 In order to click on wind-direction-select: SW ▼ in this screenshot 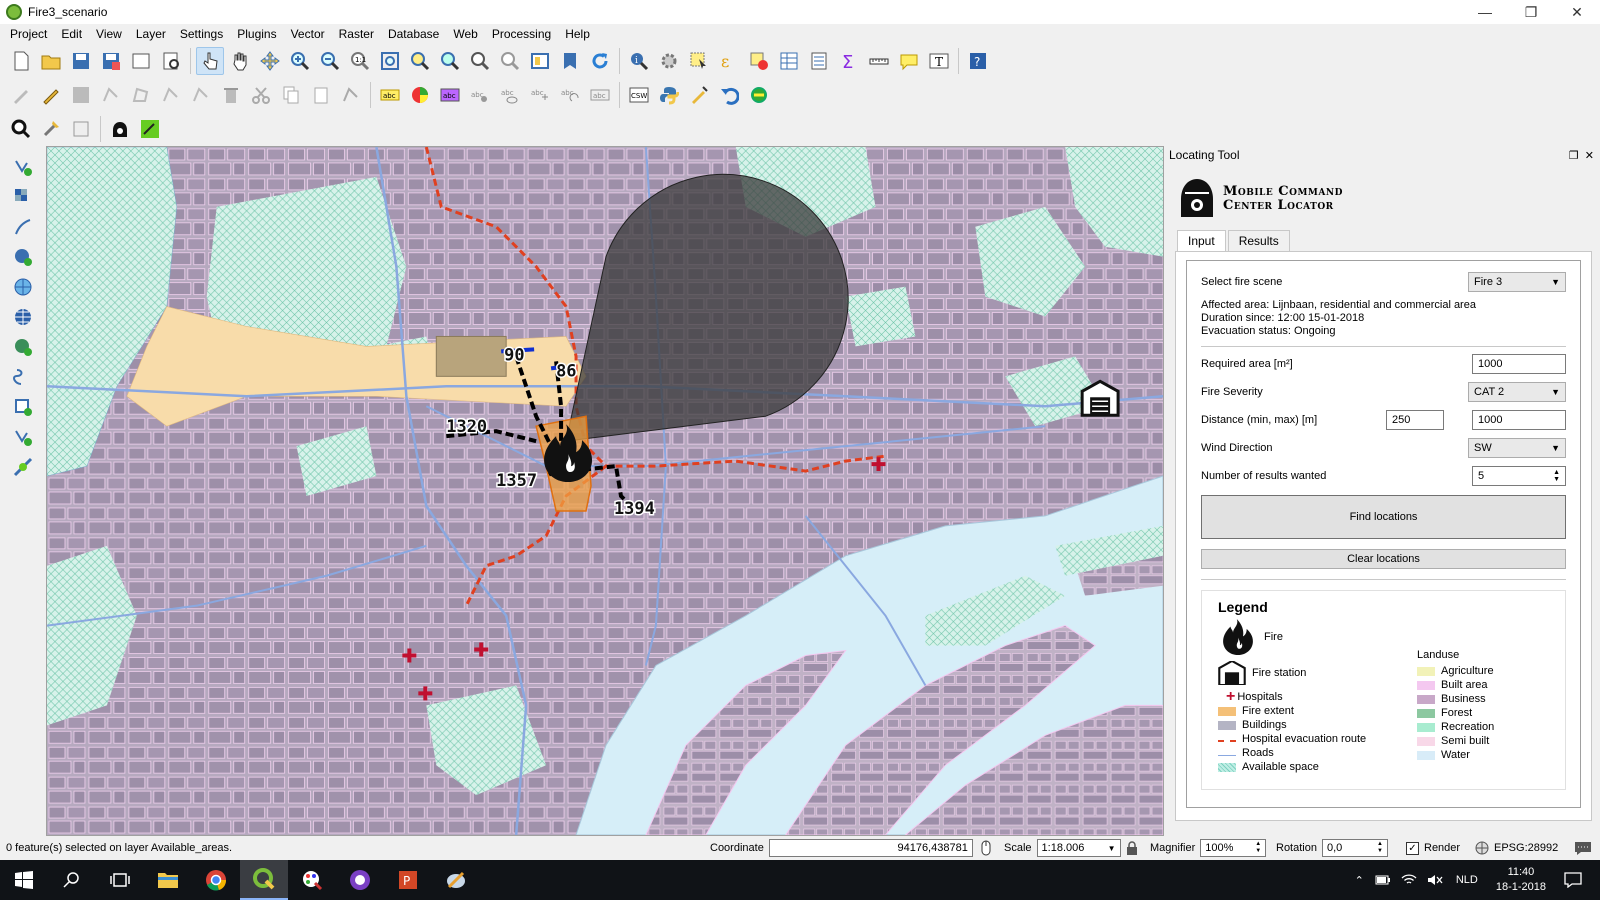, I will do `click(1517, 448)`.